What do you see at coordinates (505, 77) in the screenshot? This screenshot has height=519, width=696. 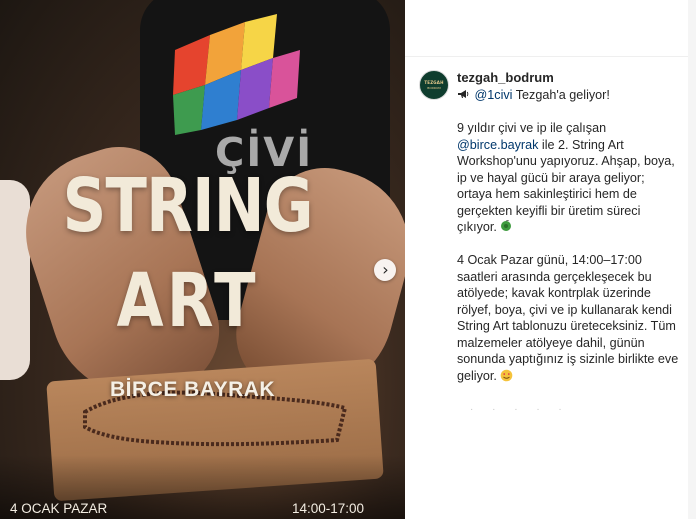 I see `post-username: tezgah_bodrum` at bounding box center [505, 77].